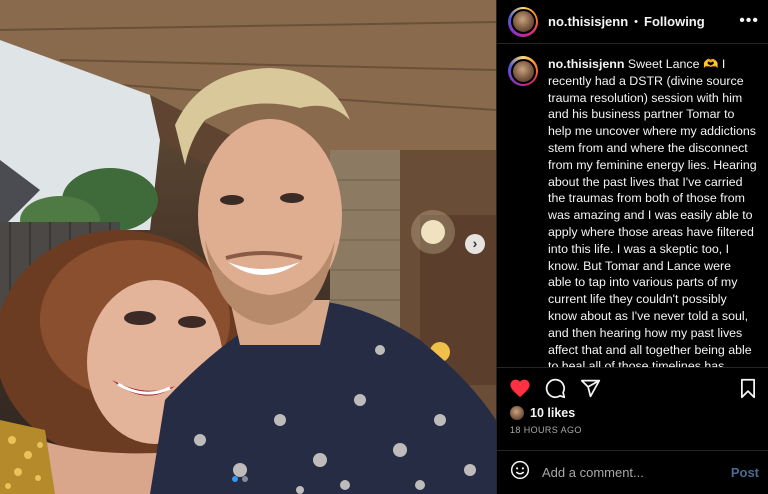 This screenshot has width=768, height=494. Describe the element at coordinates (523, 71) in the screenshot. I see `caption-avatar` at that location.